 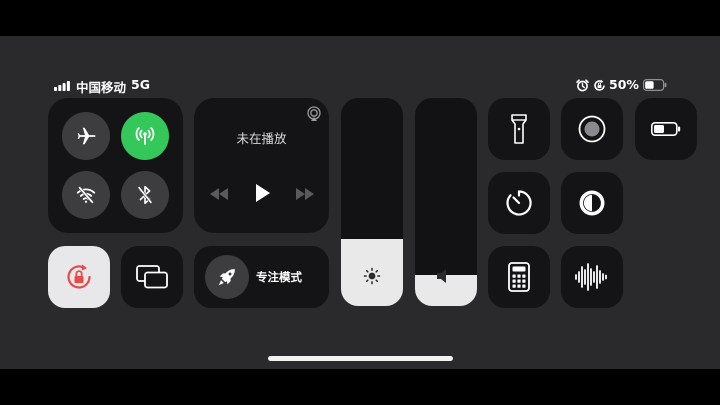 I want to click on airplane-icon, so click(x=86, y=136).